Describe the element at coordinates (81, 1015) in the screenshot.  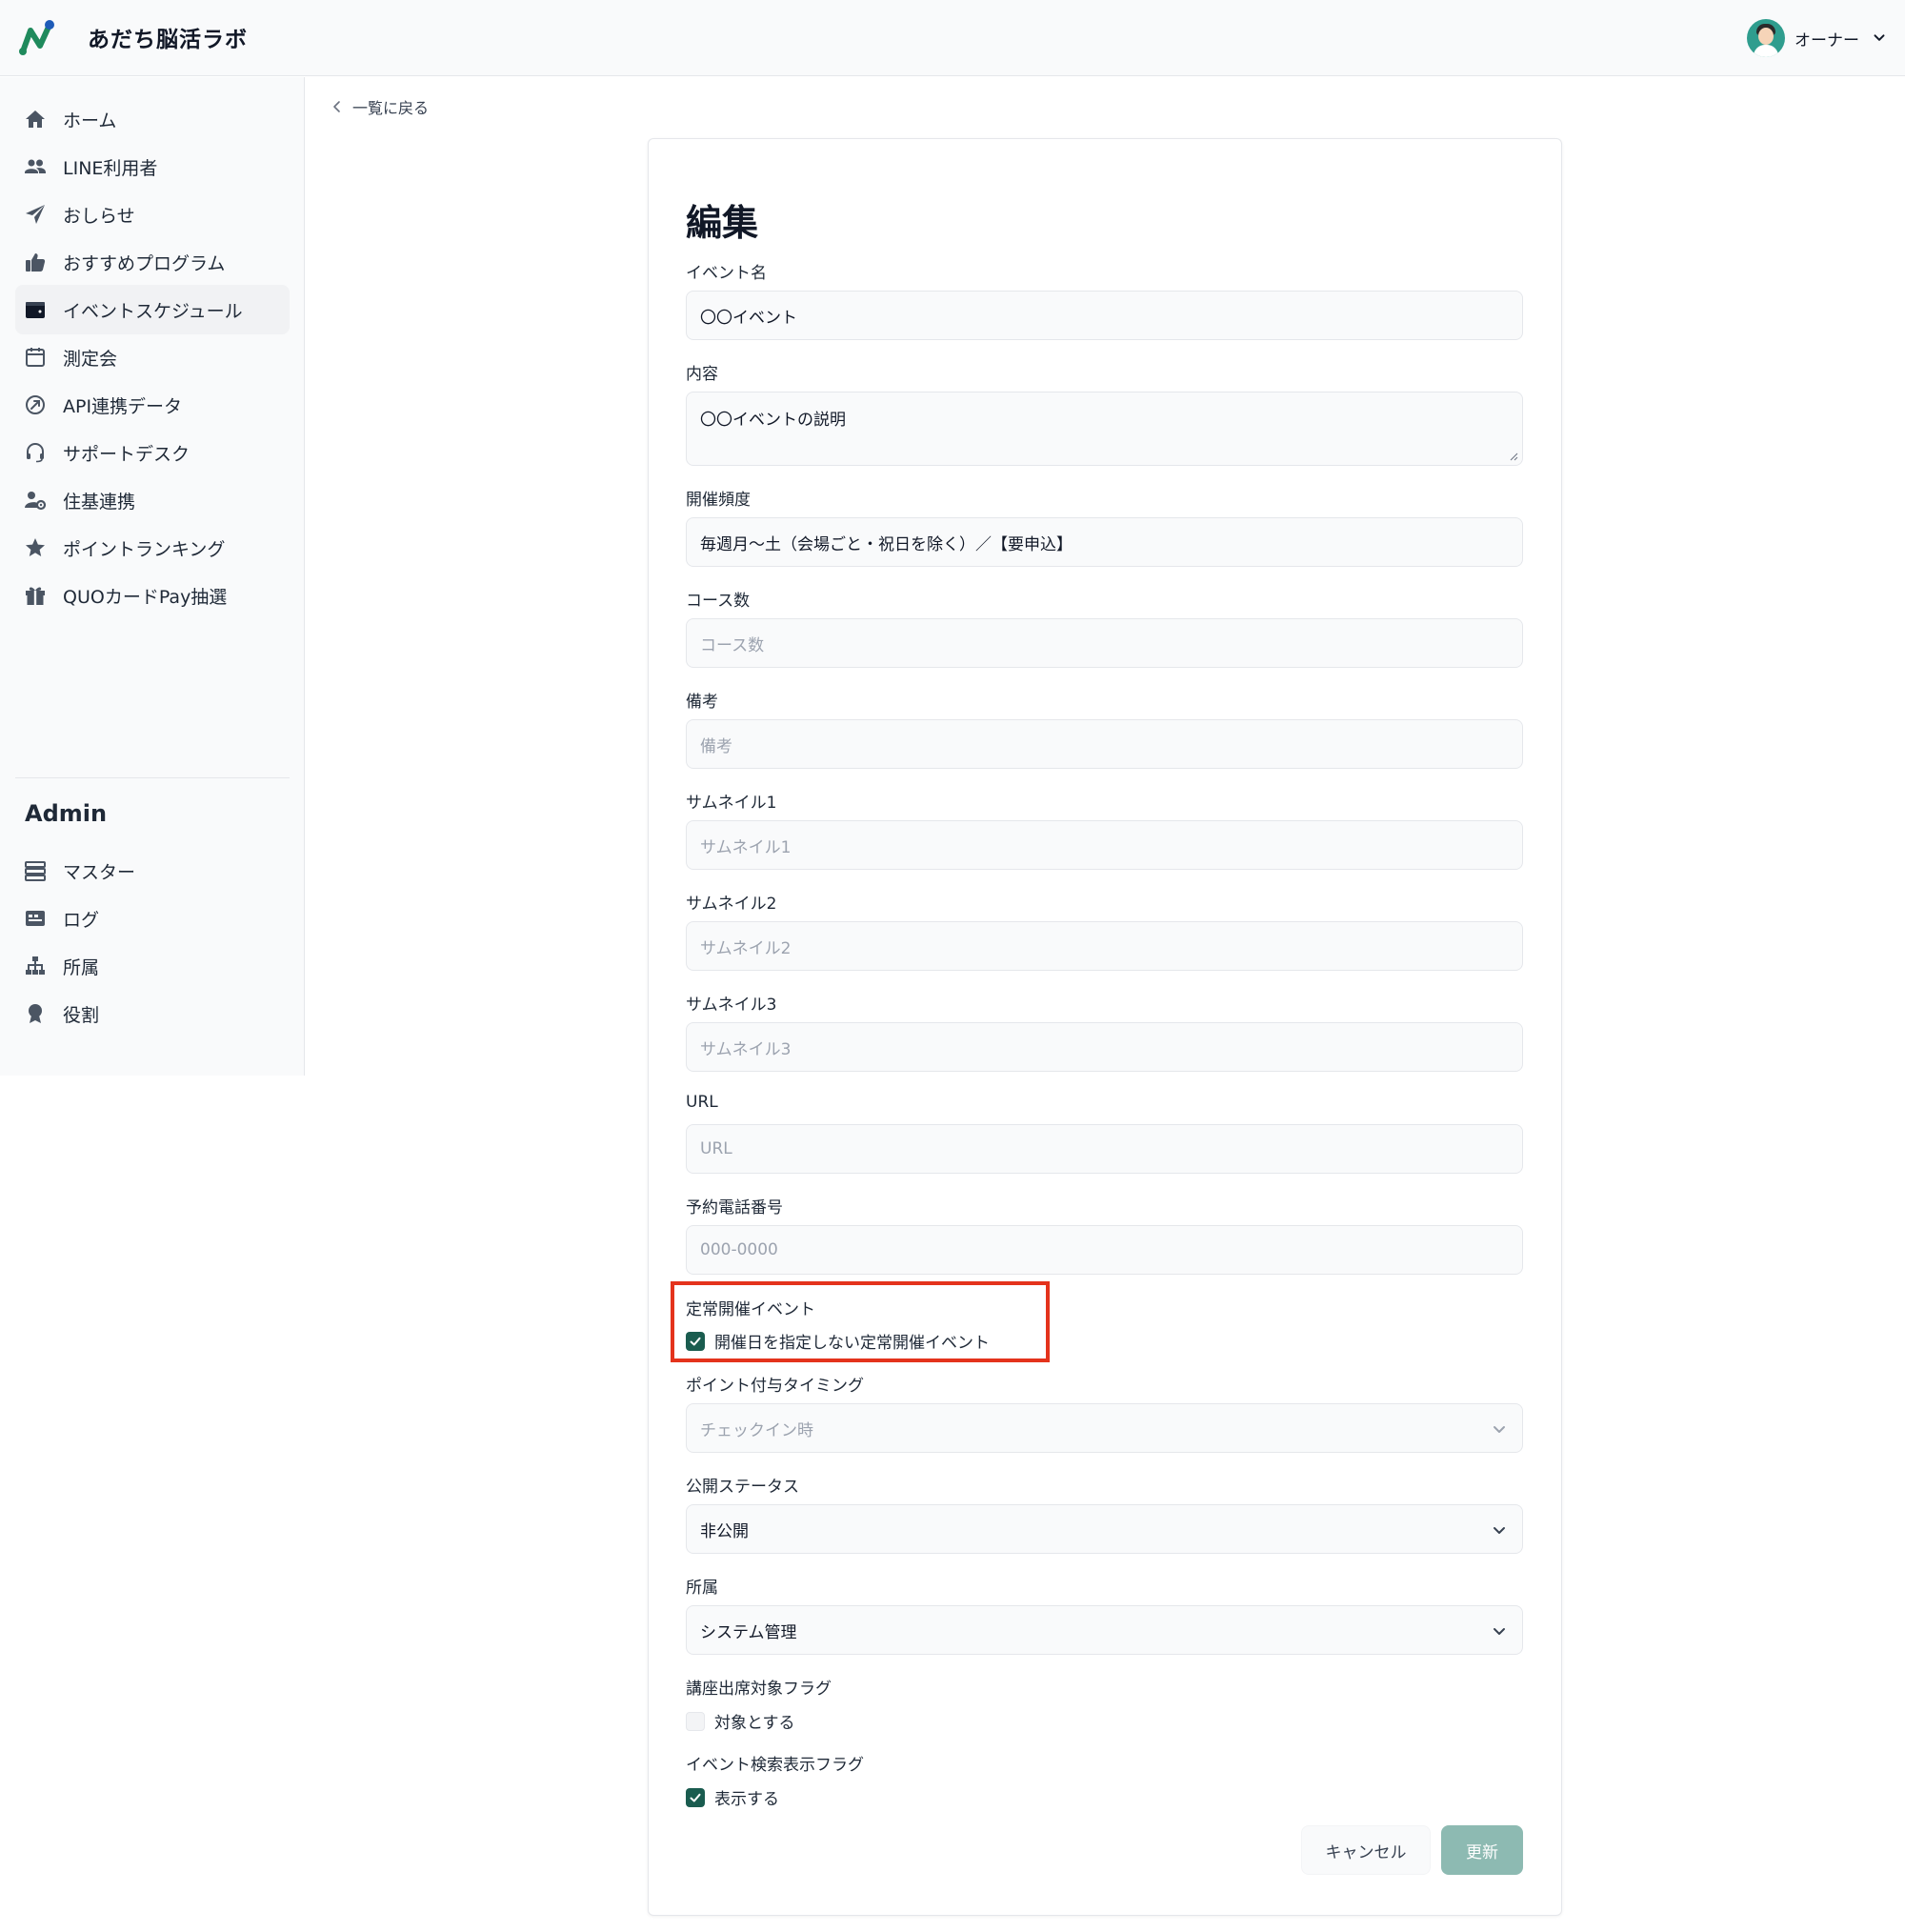
I see `sidebar-item-label: 役割` at that location.